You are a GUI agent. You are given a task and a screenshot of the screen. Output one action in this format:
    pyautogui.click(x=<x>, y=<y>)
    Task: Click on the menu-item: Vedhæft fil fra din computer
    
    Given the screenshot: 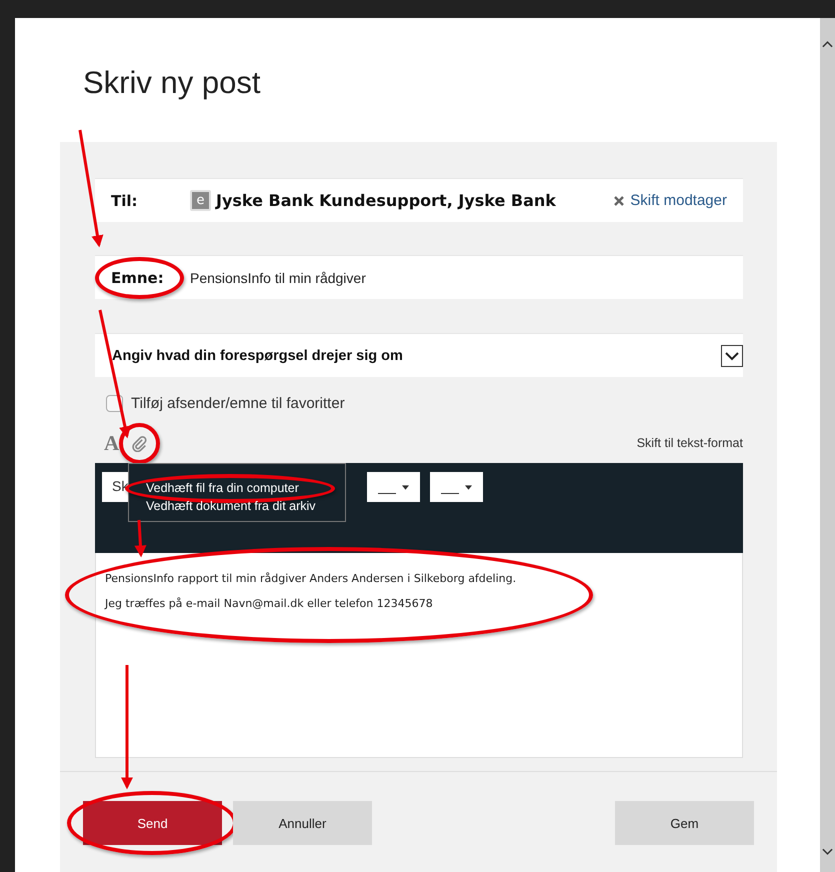 What is the action you would take?
    pyautogui.click(x=222, y=488)
    